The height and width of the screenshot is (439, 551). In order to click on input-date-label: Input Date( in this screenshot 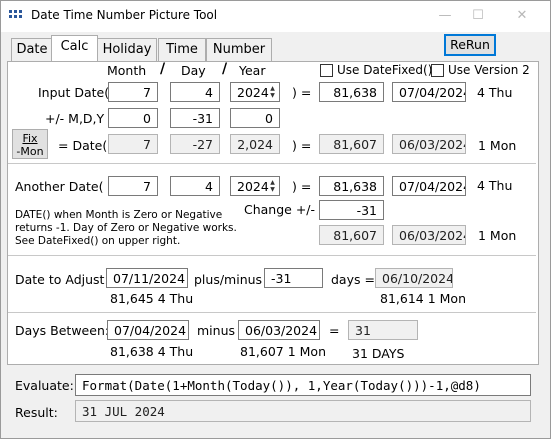, I will do `click(74, 92)`.